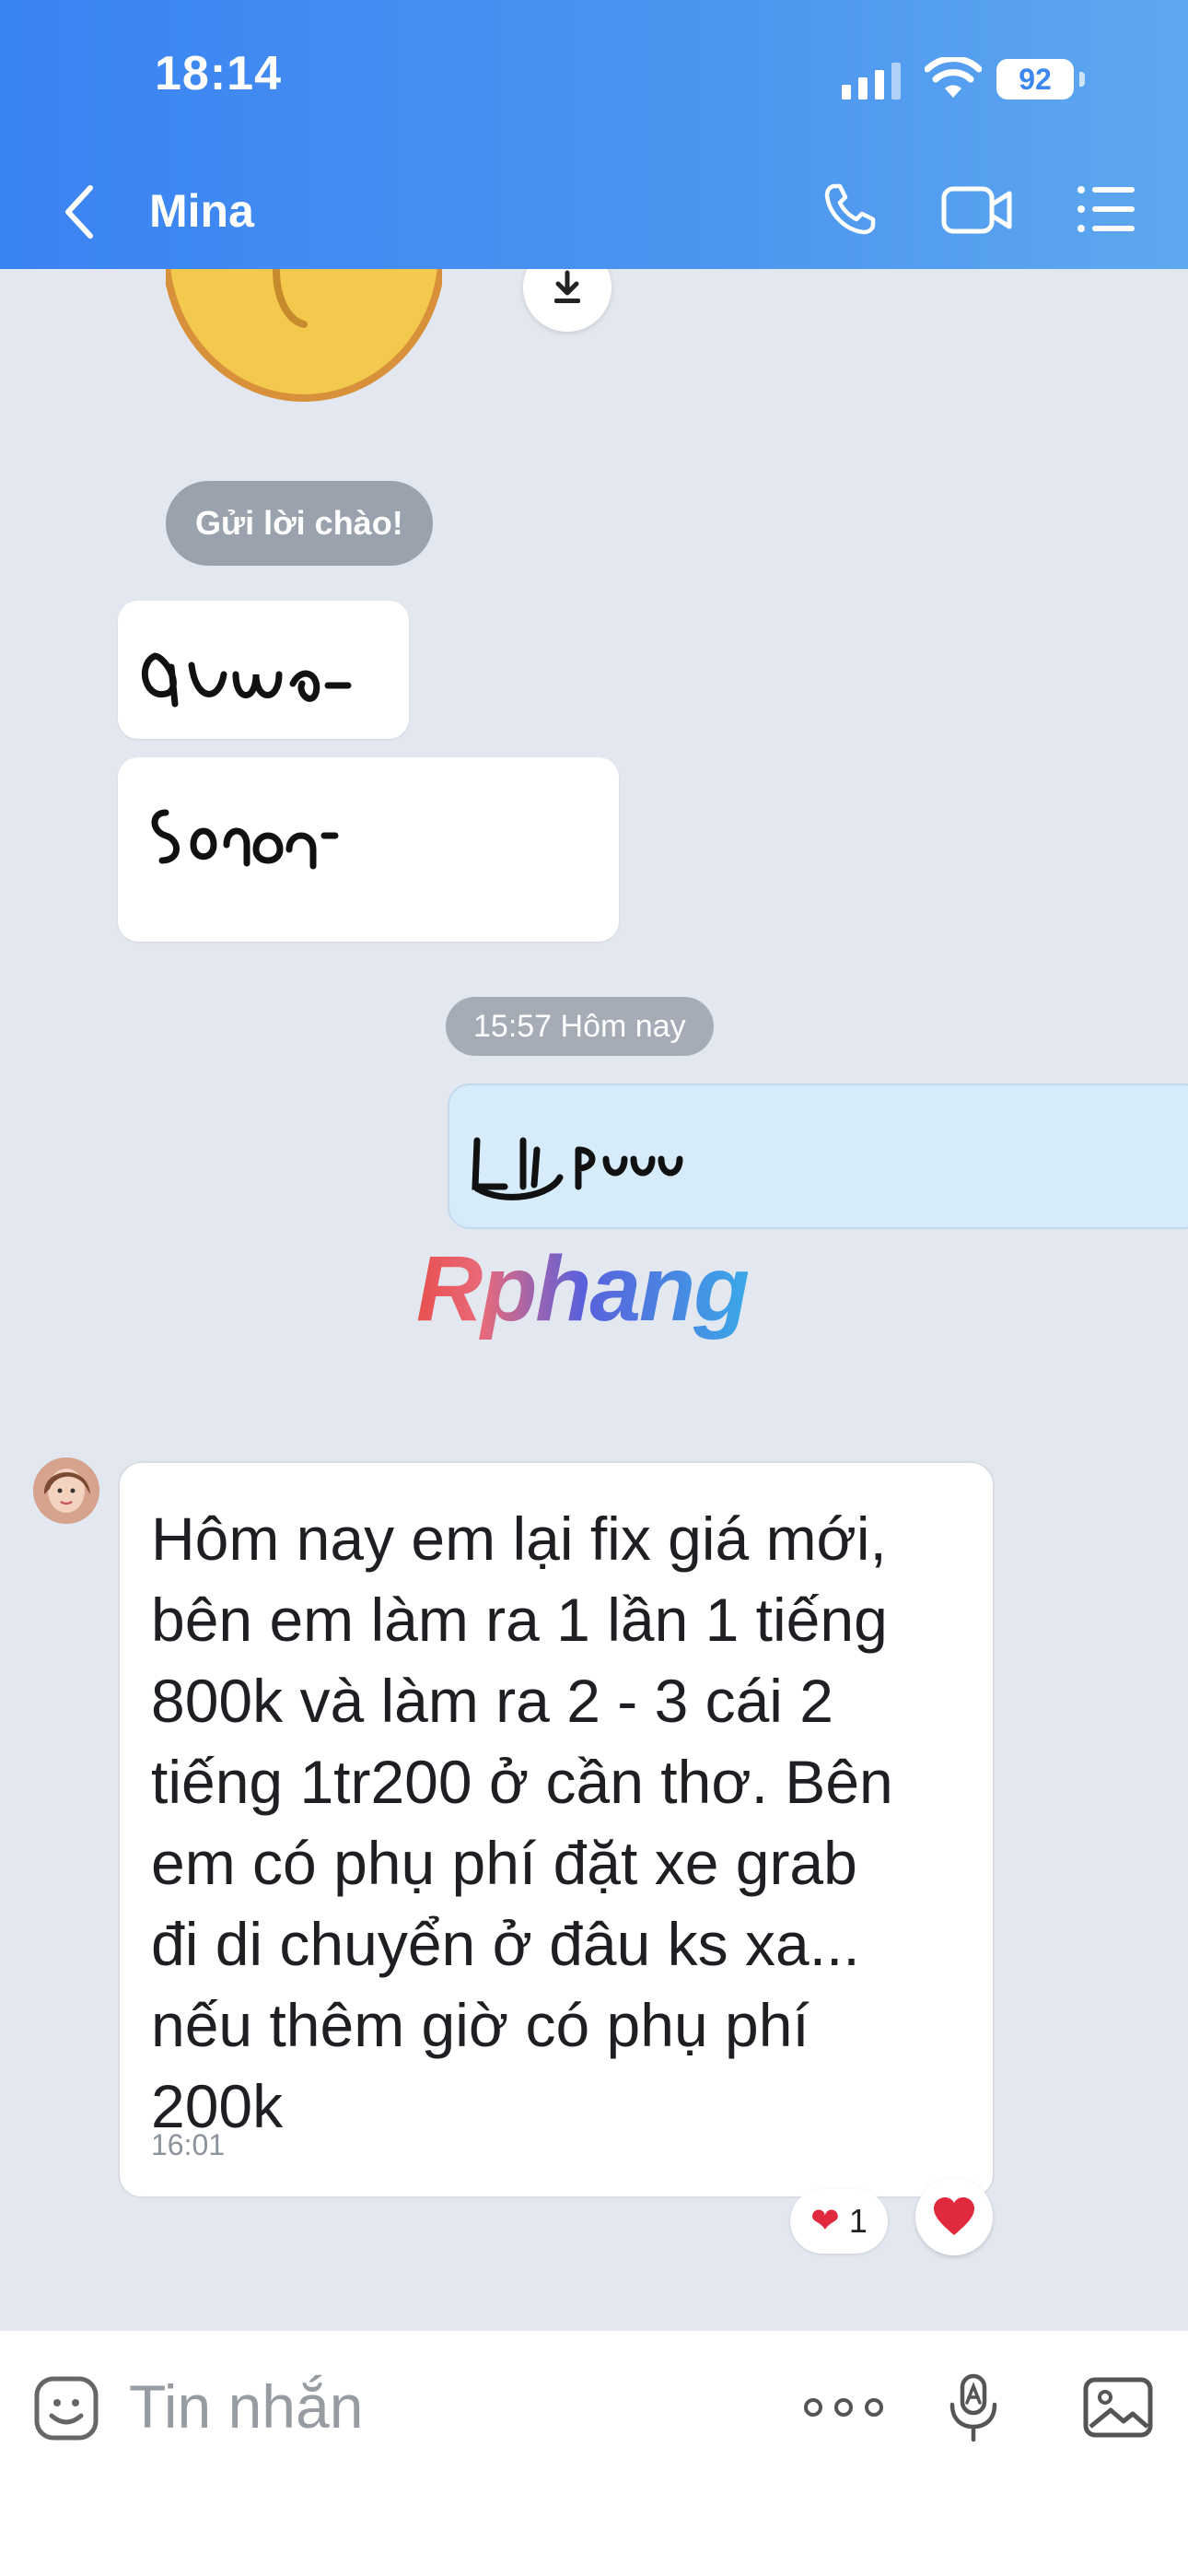 This screenshot has width=1188, height=2576. I want to click on wifi-icon, so click(954, 77).